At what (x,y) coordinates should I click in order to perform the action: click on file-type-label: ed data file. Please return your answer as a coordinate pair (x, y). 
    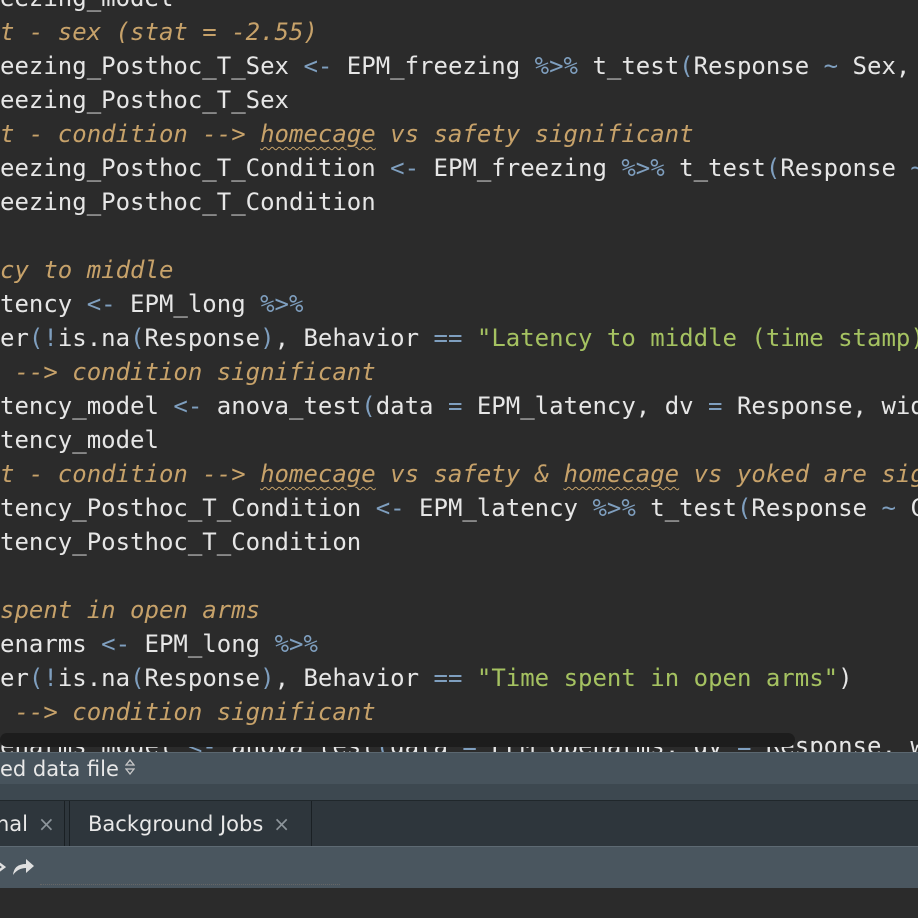
    Looking at the image, I should click on (59, 769).